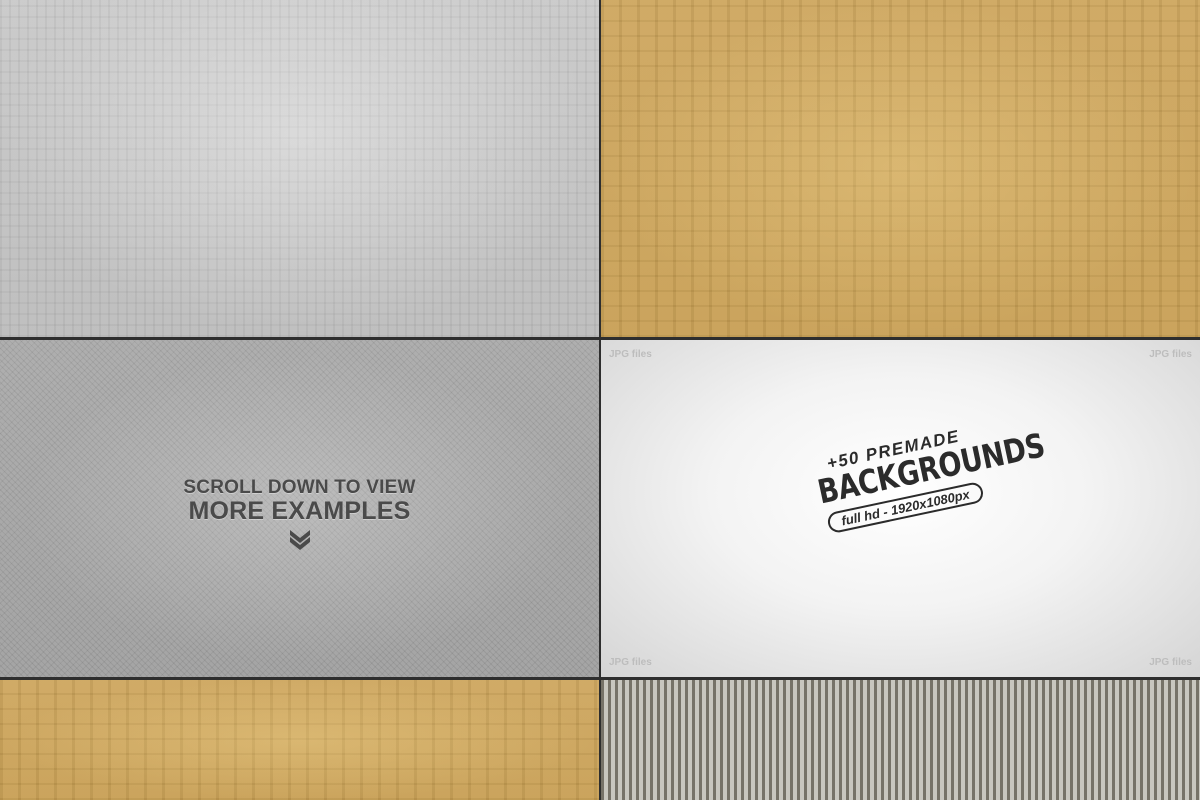  Describe the element at coordinates (1170, 354) in the screenshot. I see `corner-label-top-right: JPG files` at that location.